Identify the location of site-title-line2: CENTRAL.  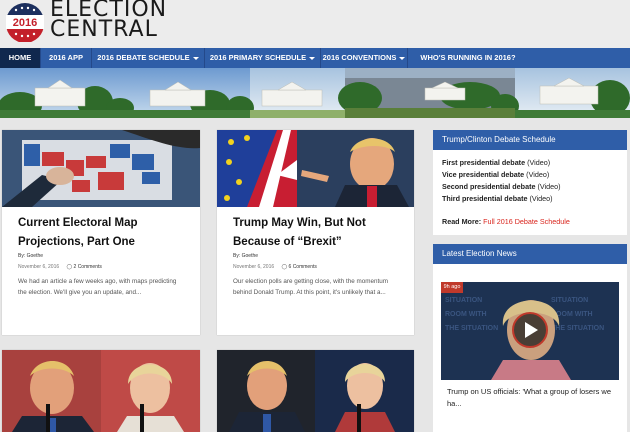
(104, 29).